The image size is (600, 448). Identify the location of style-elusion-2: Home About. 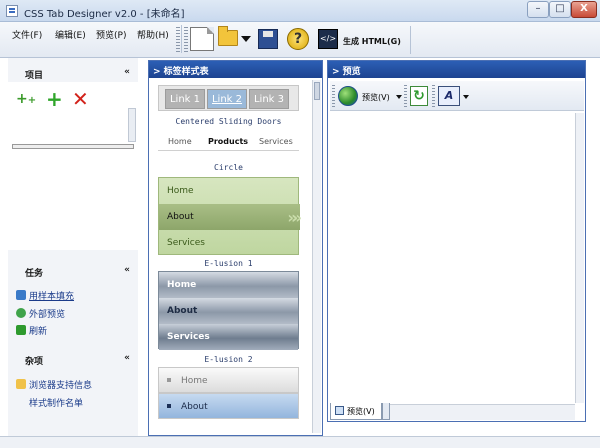
(228, 393).